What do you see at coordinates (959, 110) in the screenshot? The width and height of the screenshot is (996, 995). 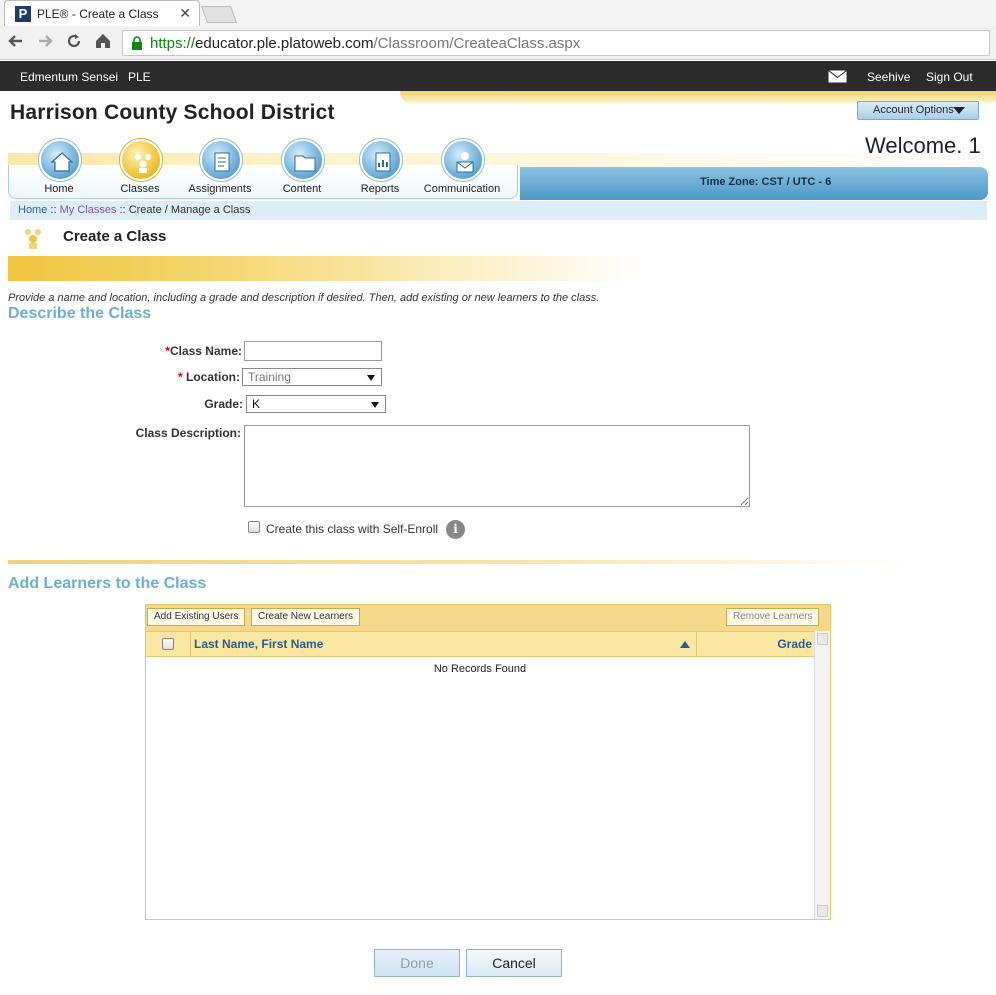 I see `dropdown-triangle-icon` at bounding box center [959, 110].